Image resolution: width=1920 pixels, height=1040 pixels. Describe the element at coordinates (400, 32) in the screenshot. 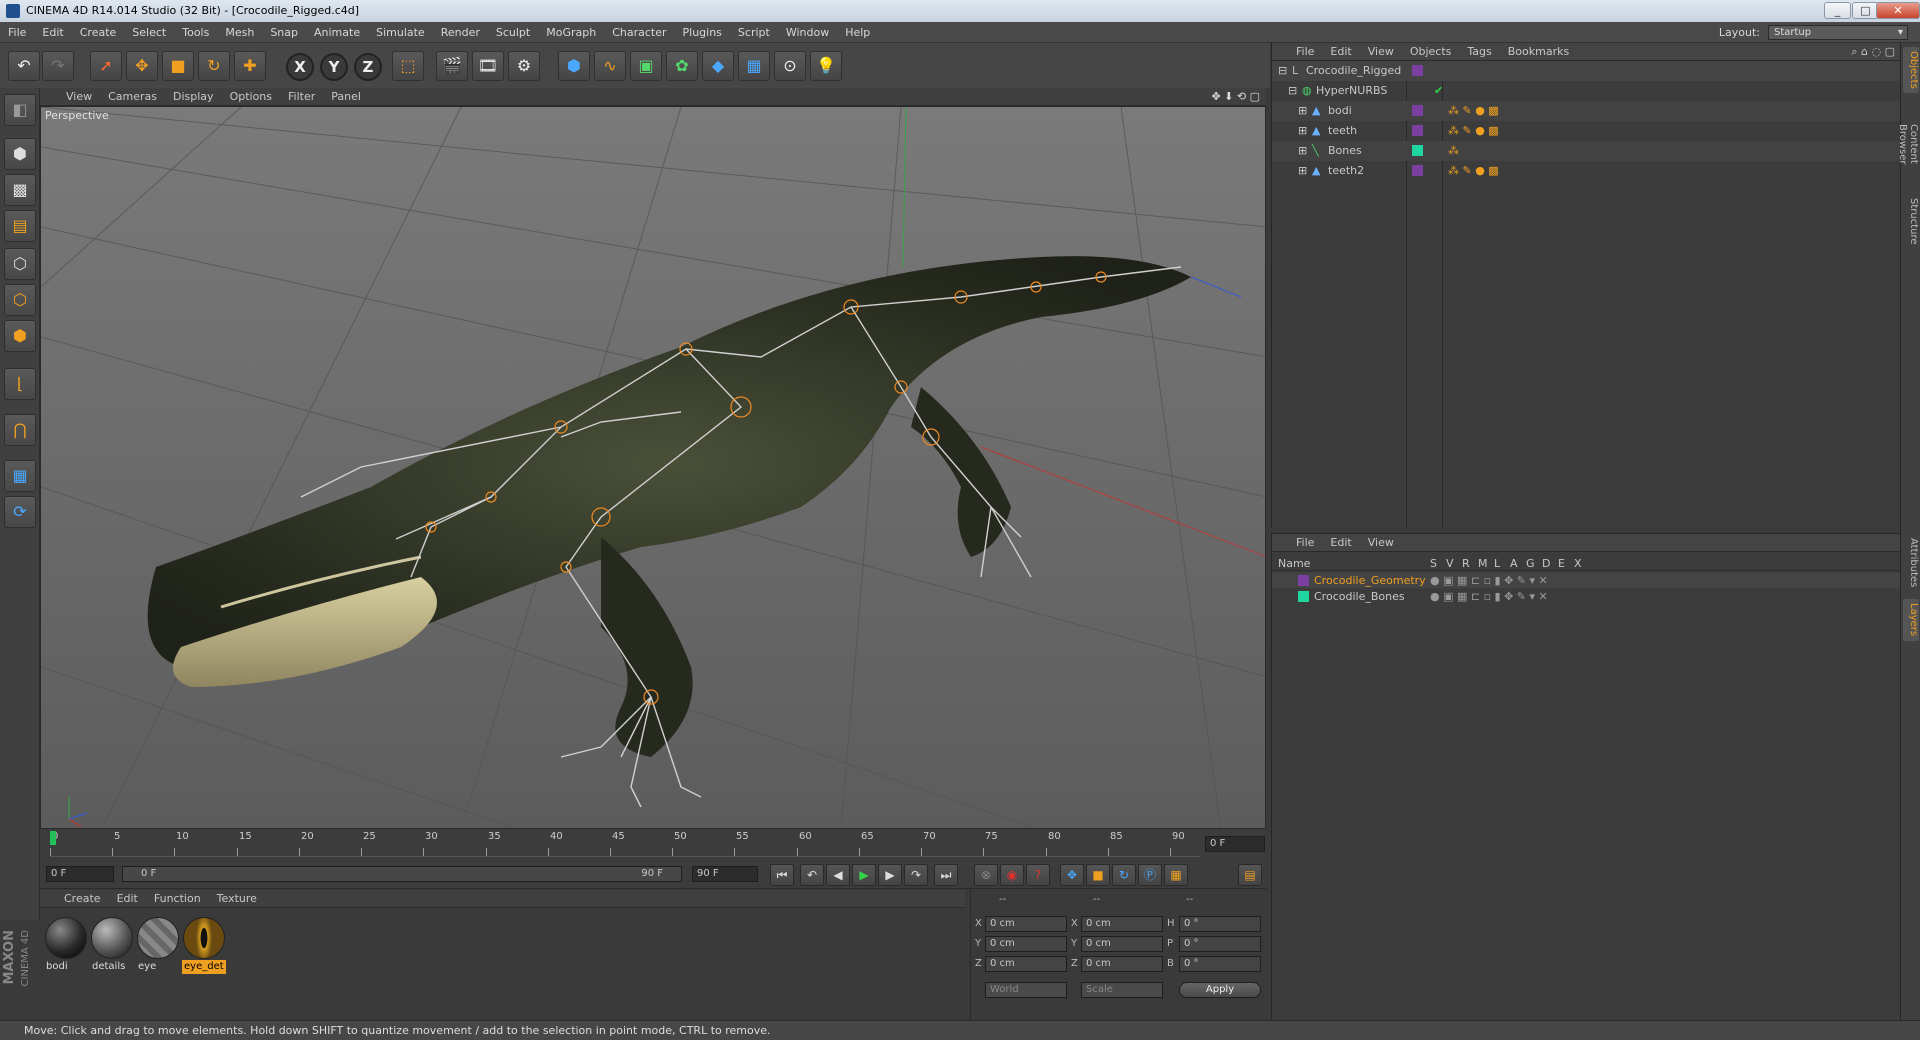

I see `menu-simulate: Simulate` at that location.